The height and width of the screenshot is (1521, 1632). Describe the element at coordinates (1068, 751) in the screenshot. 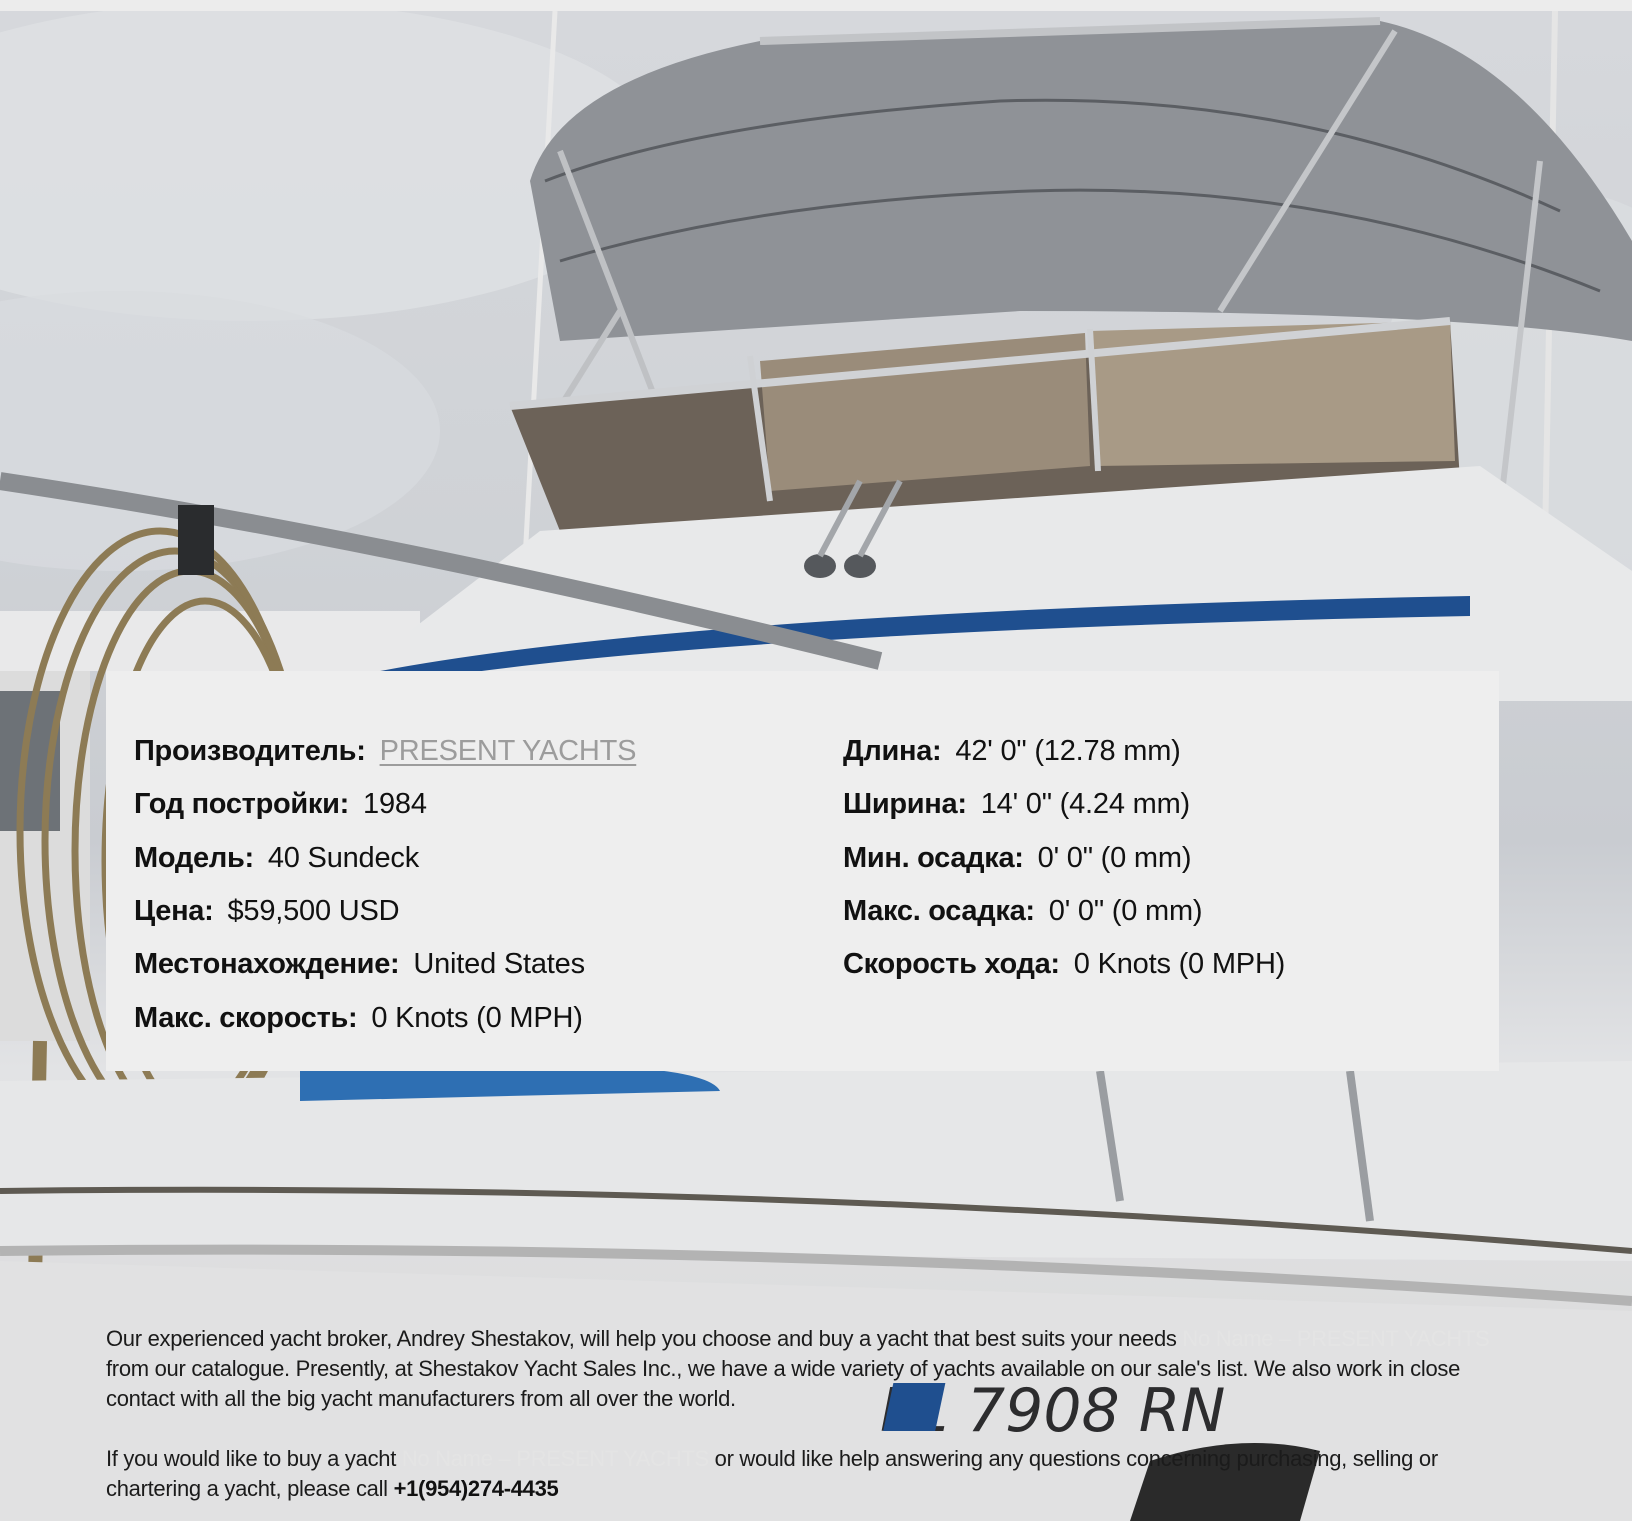

I see `spec-value: 42' 0" (12.78 mm)` at that location.